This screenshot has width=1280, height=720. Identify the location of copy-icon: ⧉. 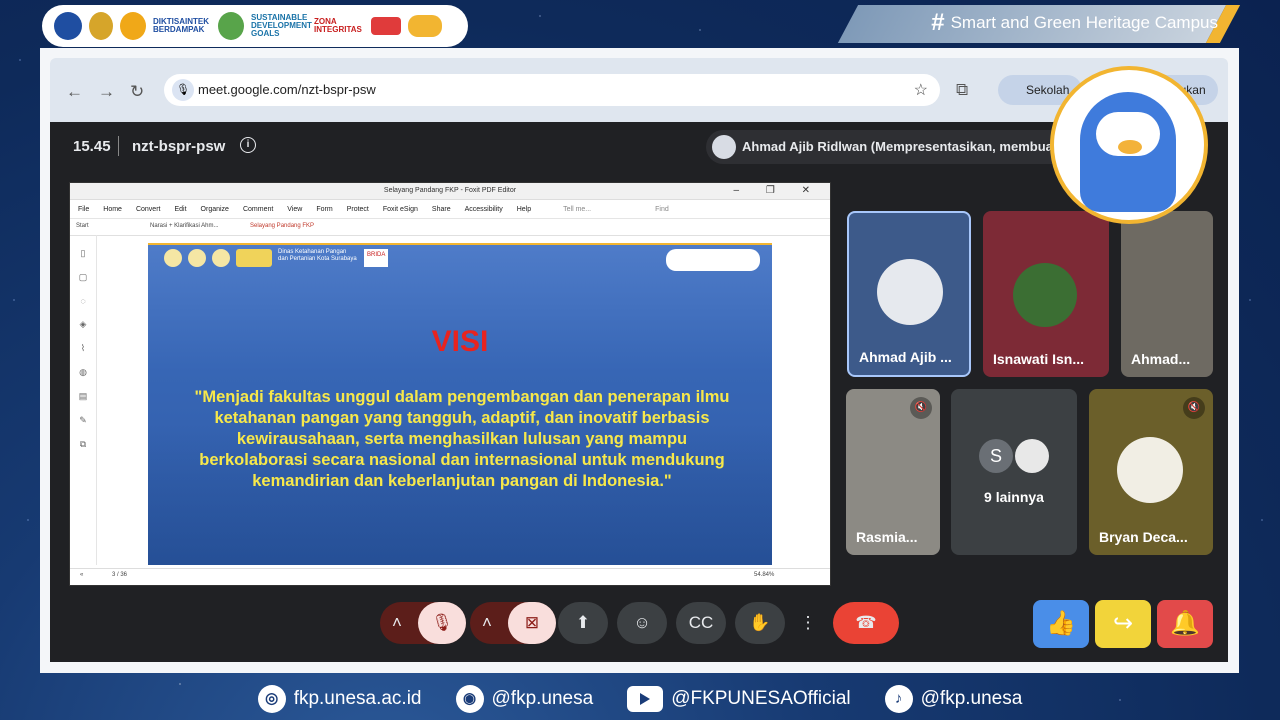
(83, 444).